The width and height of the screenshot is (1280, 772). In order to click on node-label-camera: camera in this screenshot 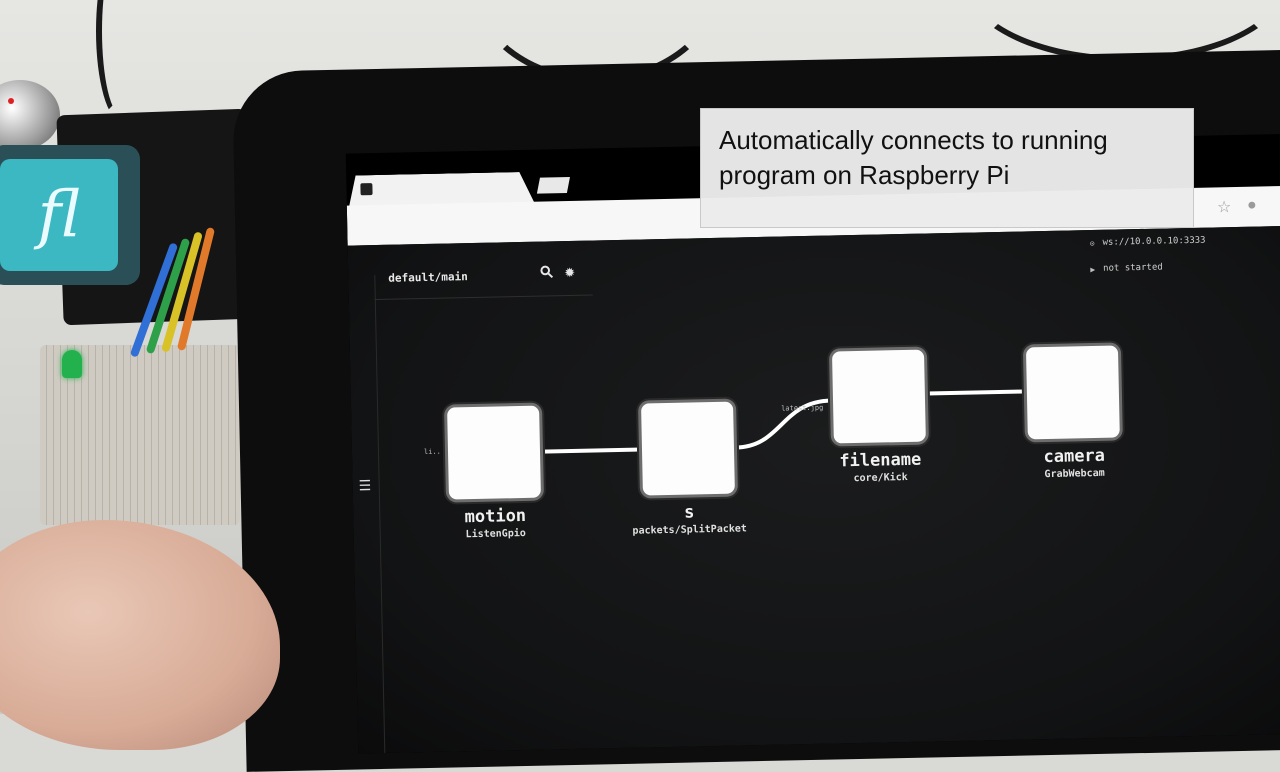, I will do `click(1074, 456)`.